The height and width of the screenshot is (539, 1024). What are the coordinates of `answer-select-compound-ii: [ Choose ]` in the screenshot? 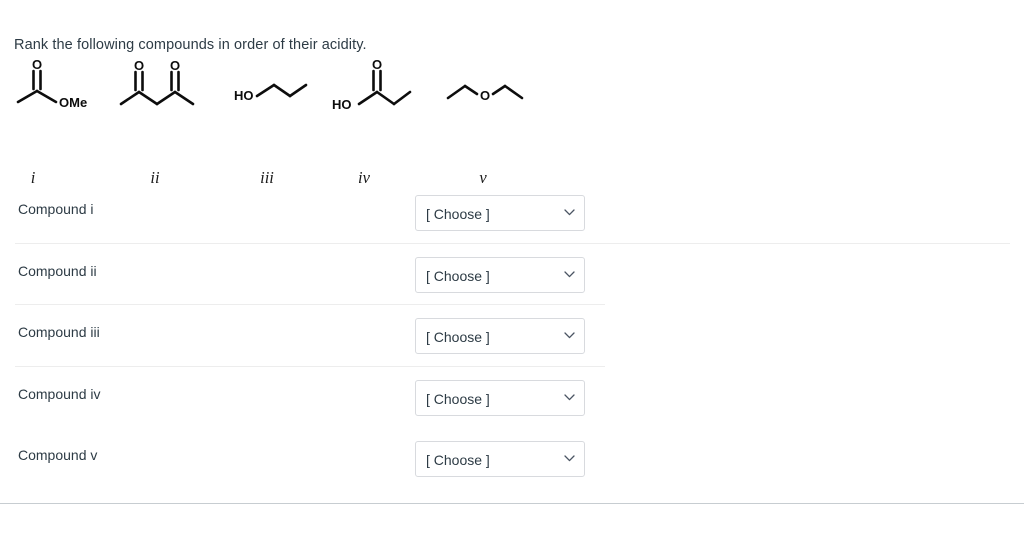 It's located at (500, 274).